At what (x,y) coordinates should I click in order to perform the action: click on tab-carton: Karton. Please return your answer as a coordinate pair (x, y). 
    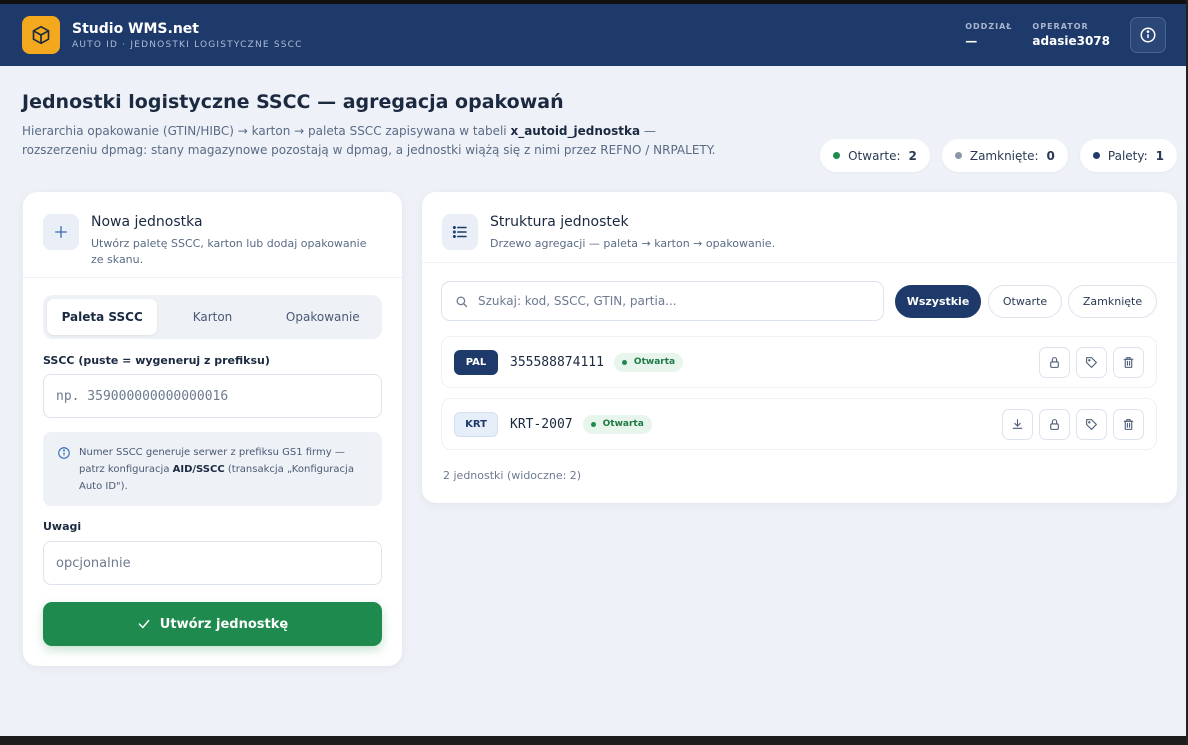
    Looking at the image, I should click on (212, 317).